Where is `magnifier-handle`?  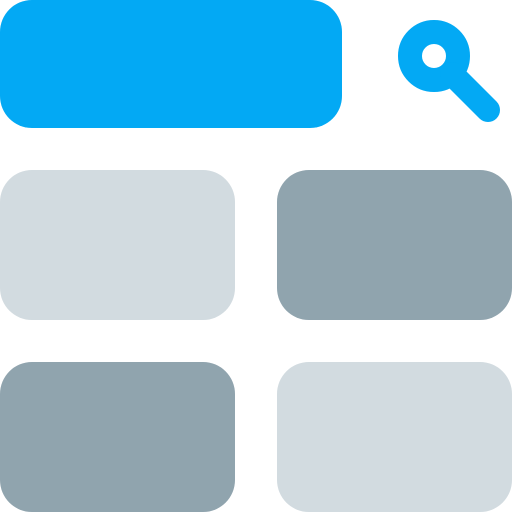 magnifier-handle is located at coordinates (470, 92).